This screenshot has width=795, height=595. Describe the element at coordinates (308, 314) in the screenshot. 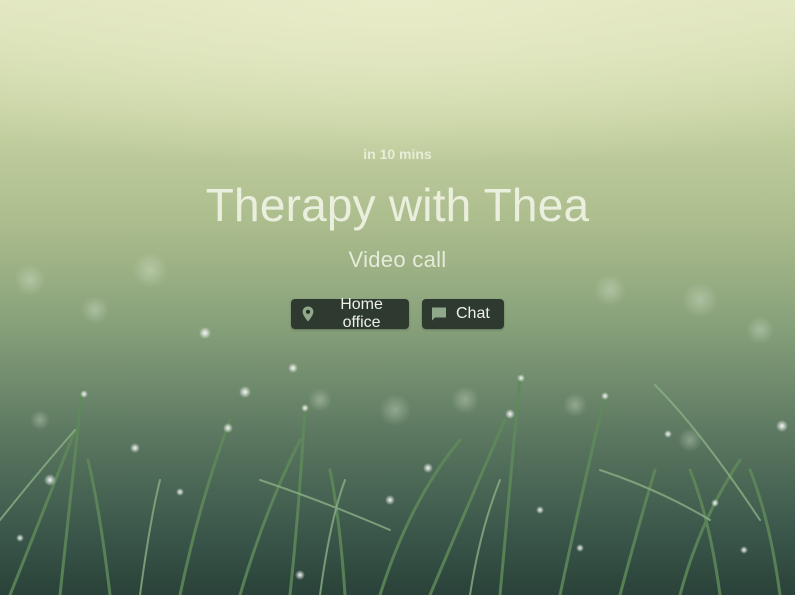

I see `location-pin-icon` at that location.